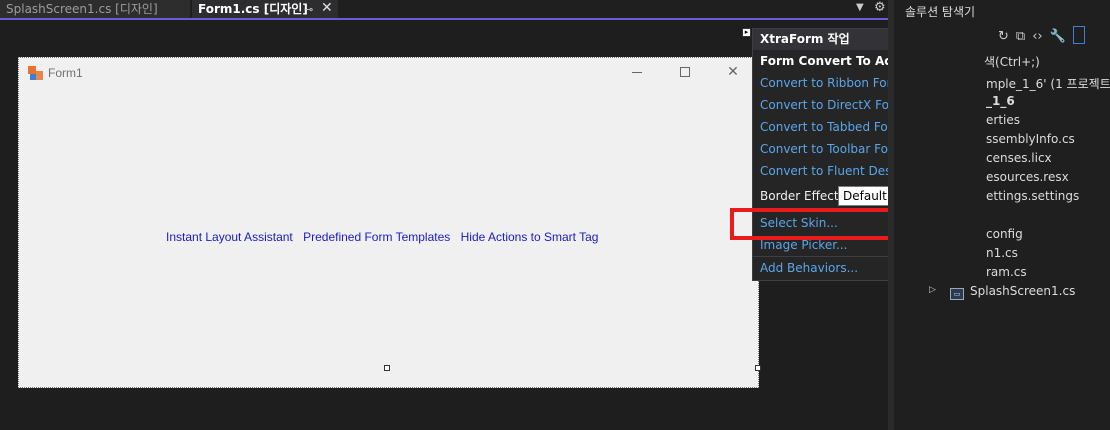  I want to click on convert-ribbon-link: Convert to Ribbon Form, so click(831, 83).